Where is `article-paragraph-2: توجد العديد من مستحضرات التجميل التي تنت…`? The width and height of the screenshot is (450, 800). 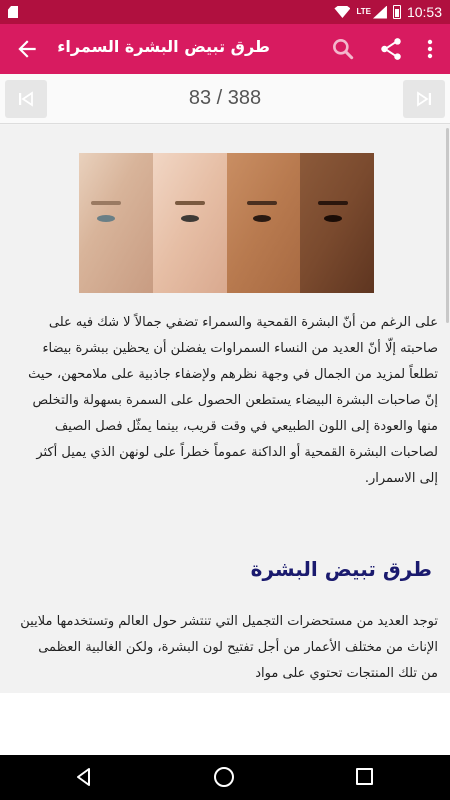 article-paragraph-2: توجد العديد من مستحضرات التجميل التي تنت… is located at coordinates (229, 647).